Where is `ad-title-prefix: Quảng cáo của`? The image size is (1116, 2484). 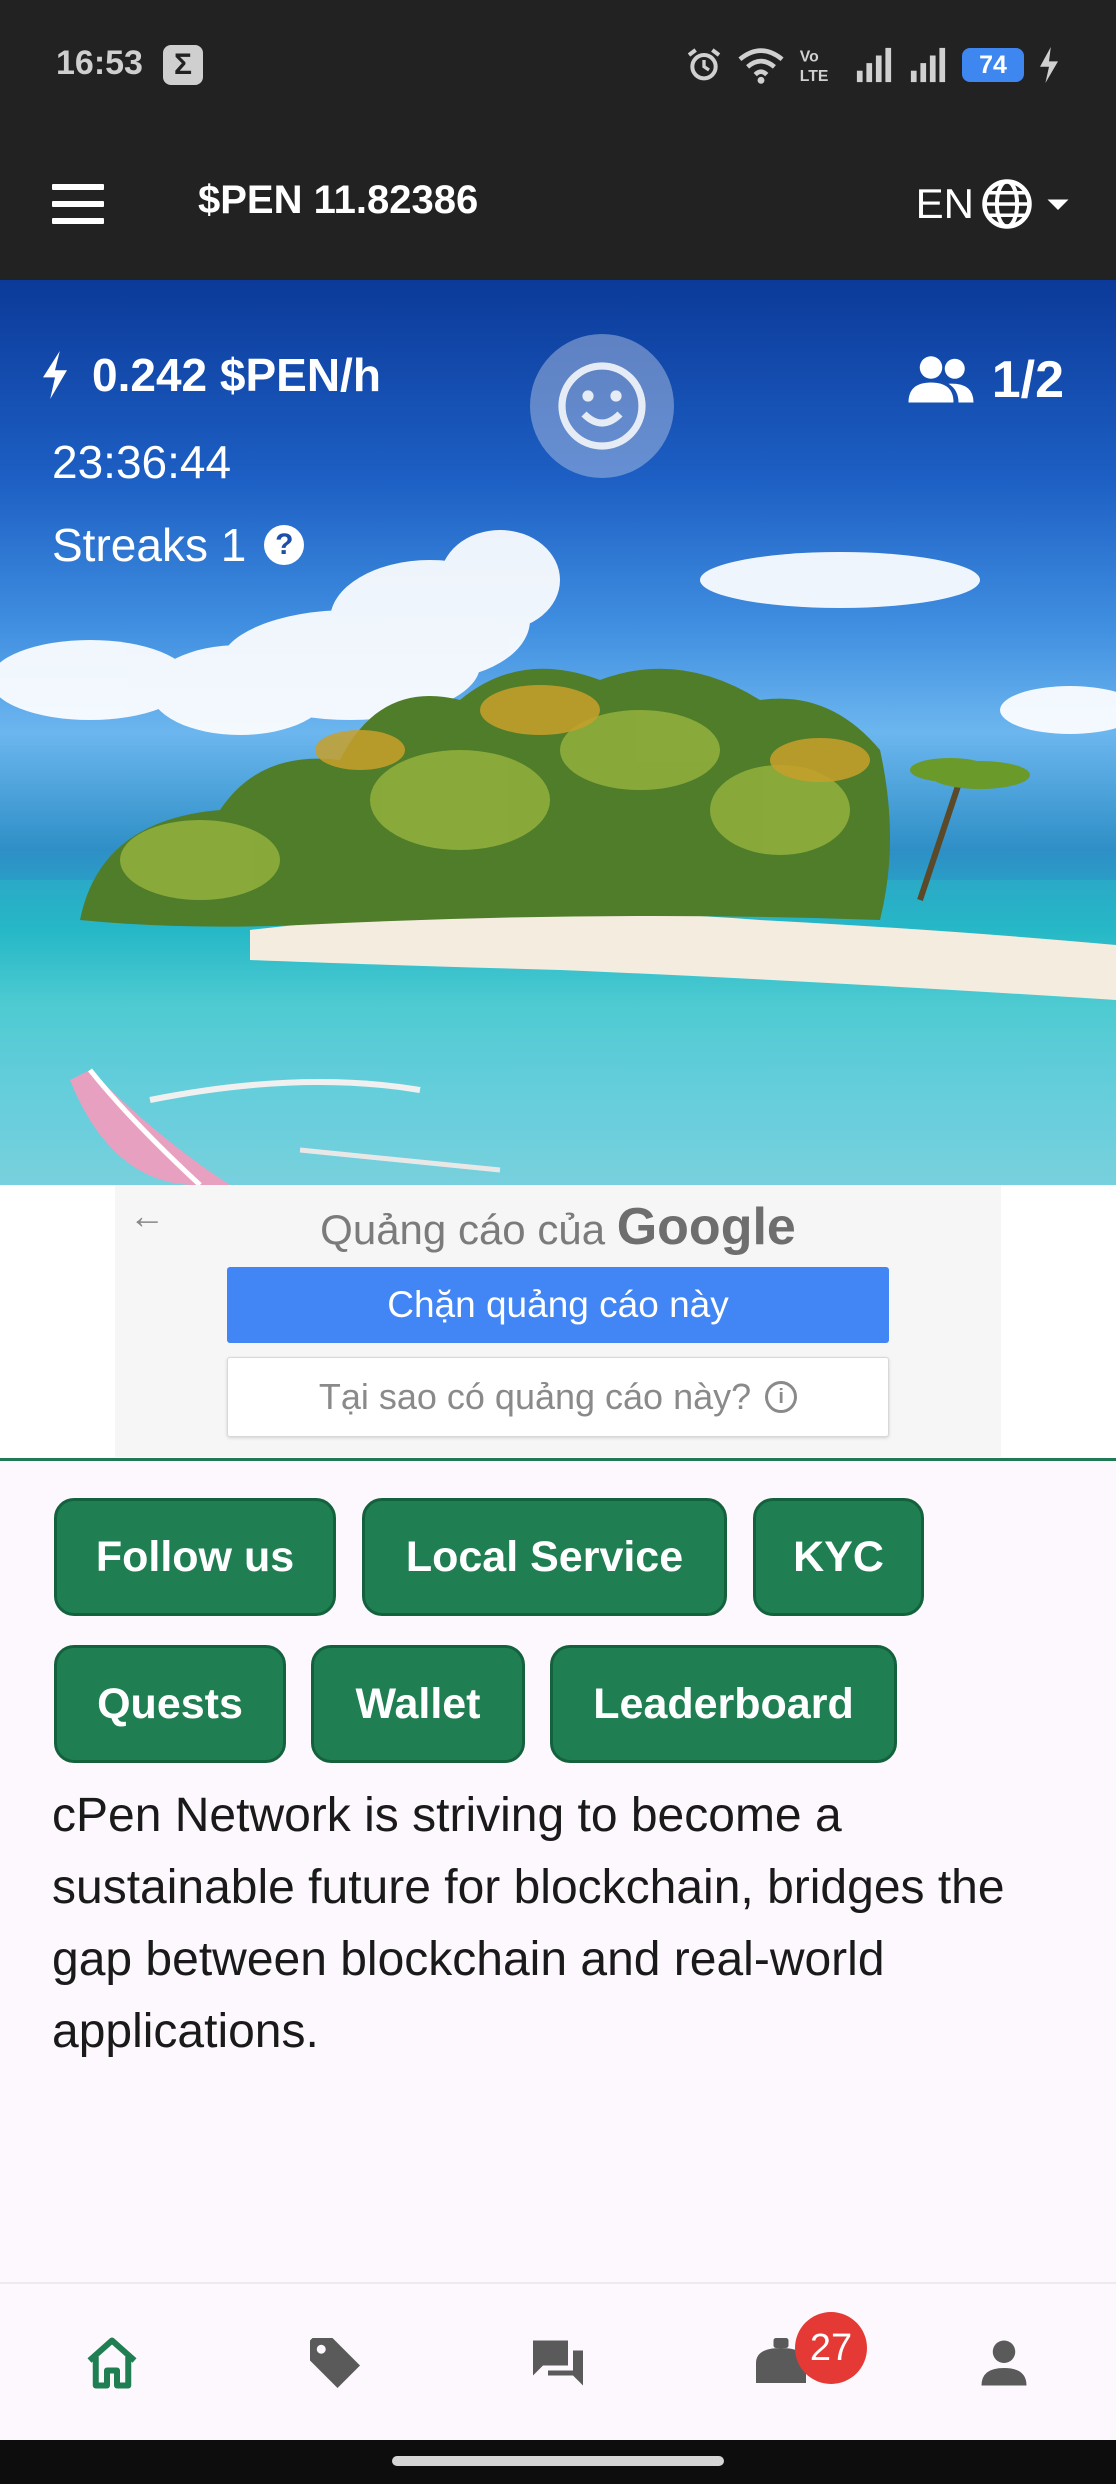 ad-title-prefix: Quảng cáo của is located at coordinates (463, 1229).